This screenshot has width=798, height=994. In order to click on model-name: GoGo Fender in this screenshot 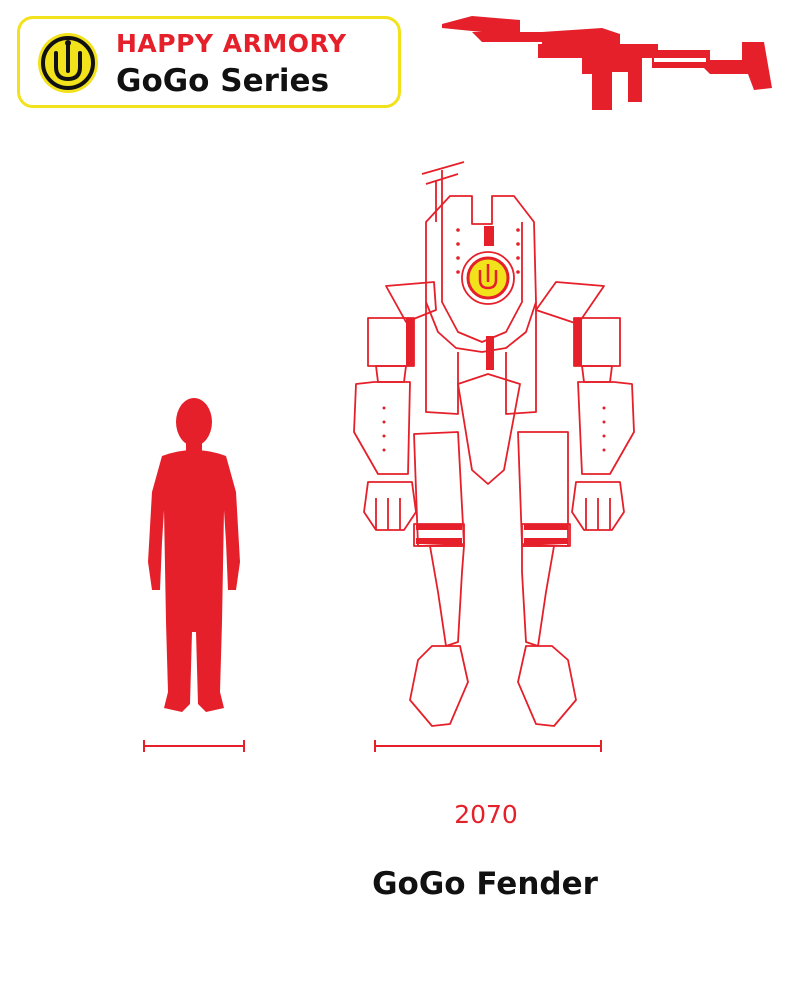, I will do `click(485, 884)`.